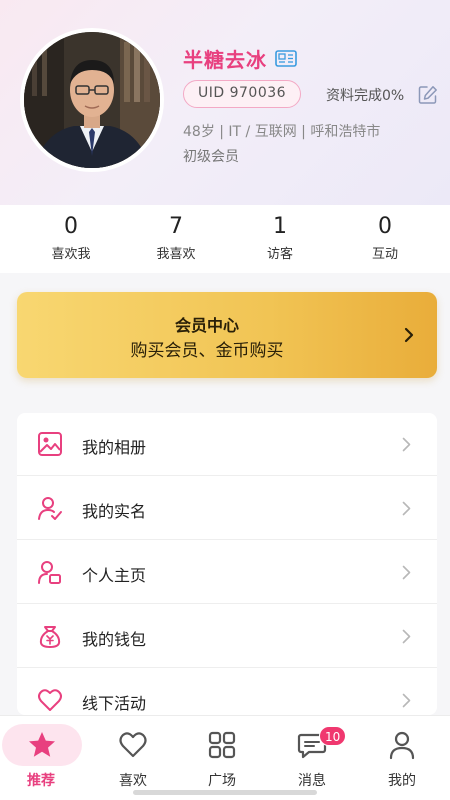 The height and width of the screenshot is (800, 450). I want to click on home-indicator, so click(225, 792).